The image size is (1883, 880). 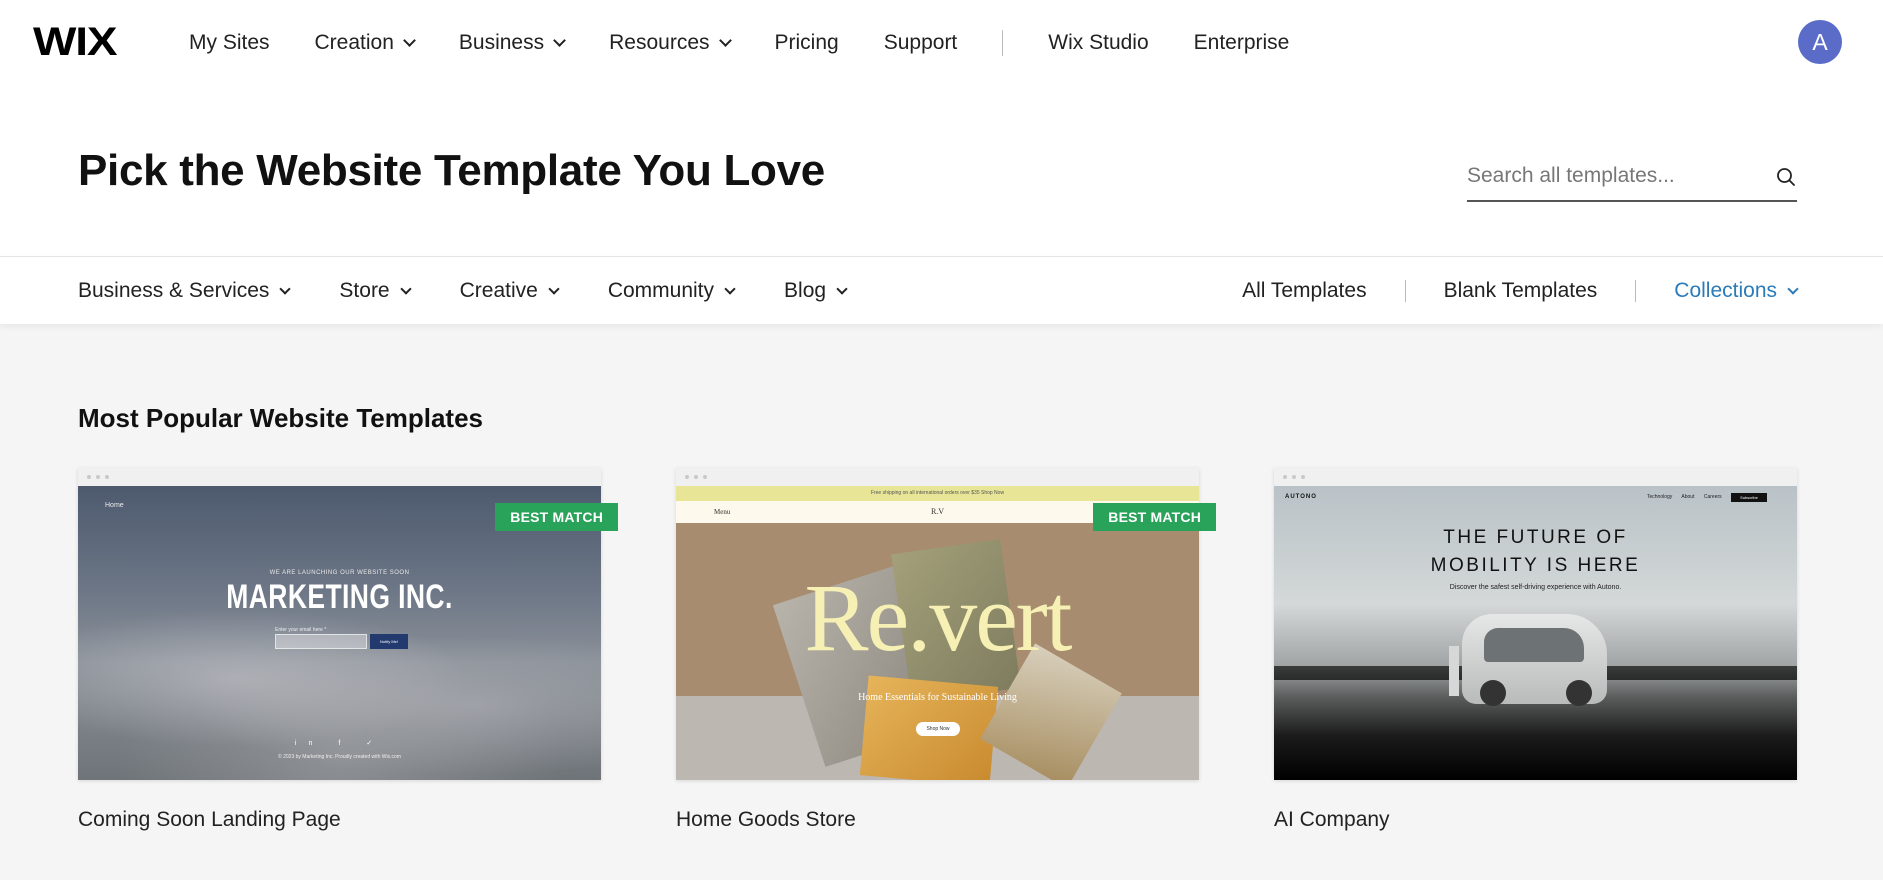 I want to click on car-image, so click(x=1534, y=660).